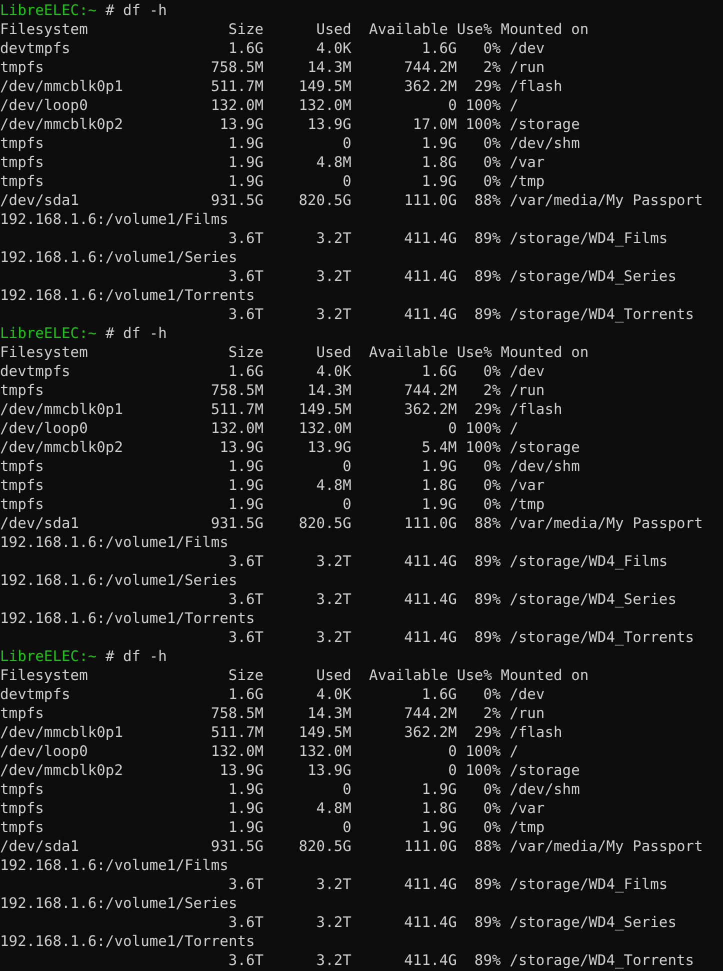 This screenshot has height=971, width=723. Describe the element at coordinates (430, 713) in the screenshot. I see `available-value: 744.2M` at that location.